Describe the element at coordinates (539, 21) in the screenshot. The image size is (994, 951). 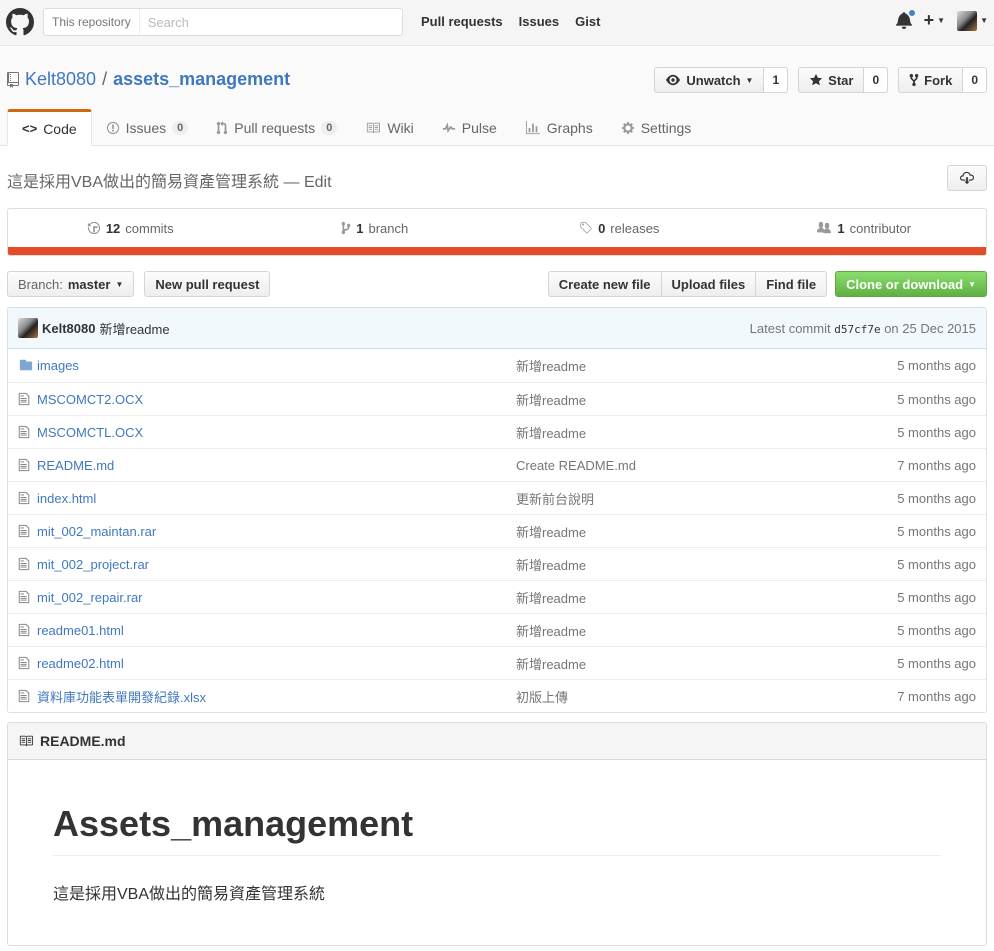
I see `nav-issues: Issues` at that location.